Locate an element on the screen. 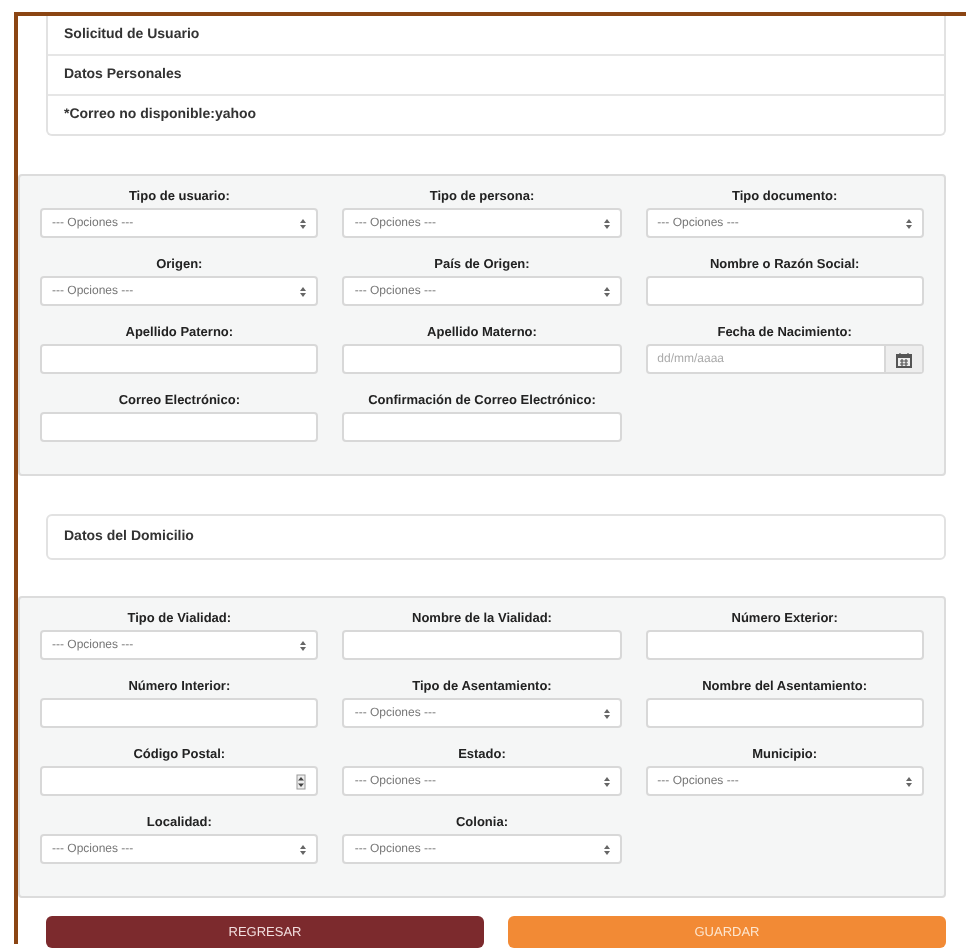  calendar-icon is located at coordinates (903, 359).